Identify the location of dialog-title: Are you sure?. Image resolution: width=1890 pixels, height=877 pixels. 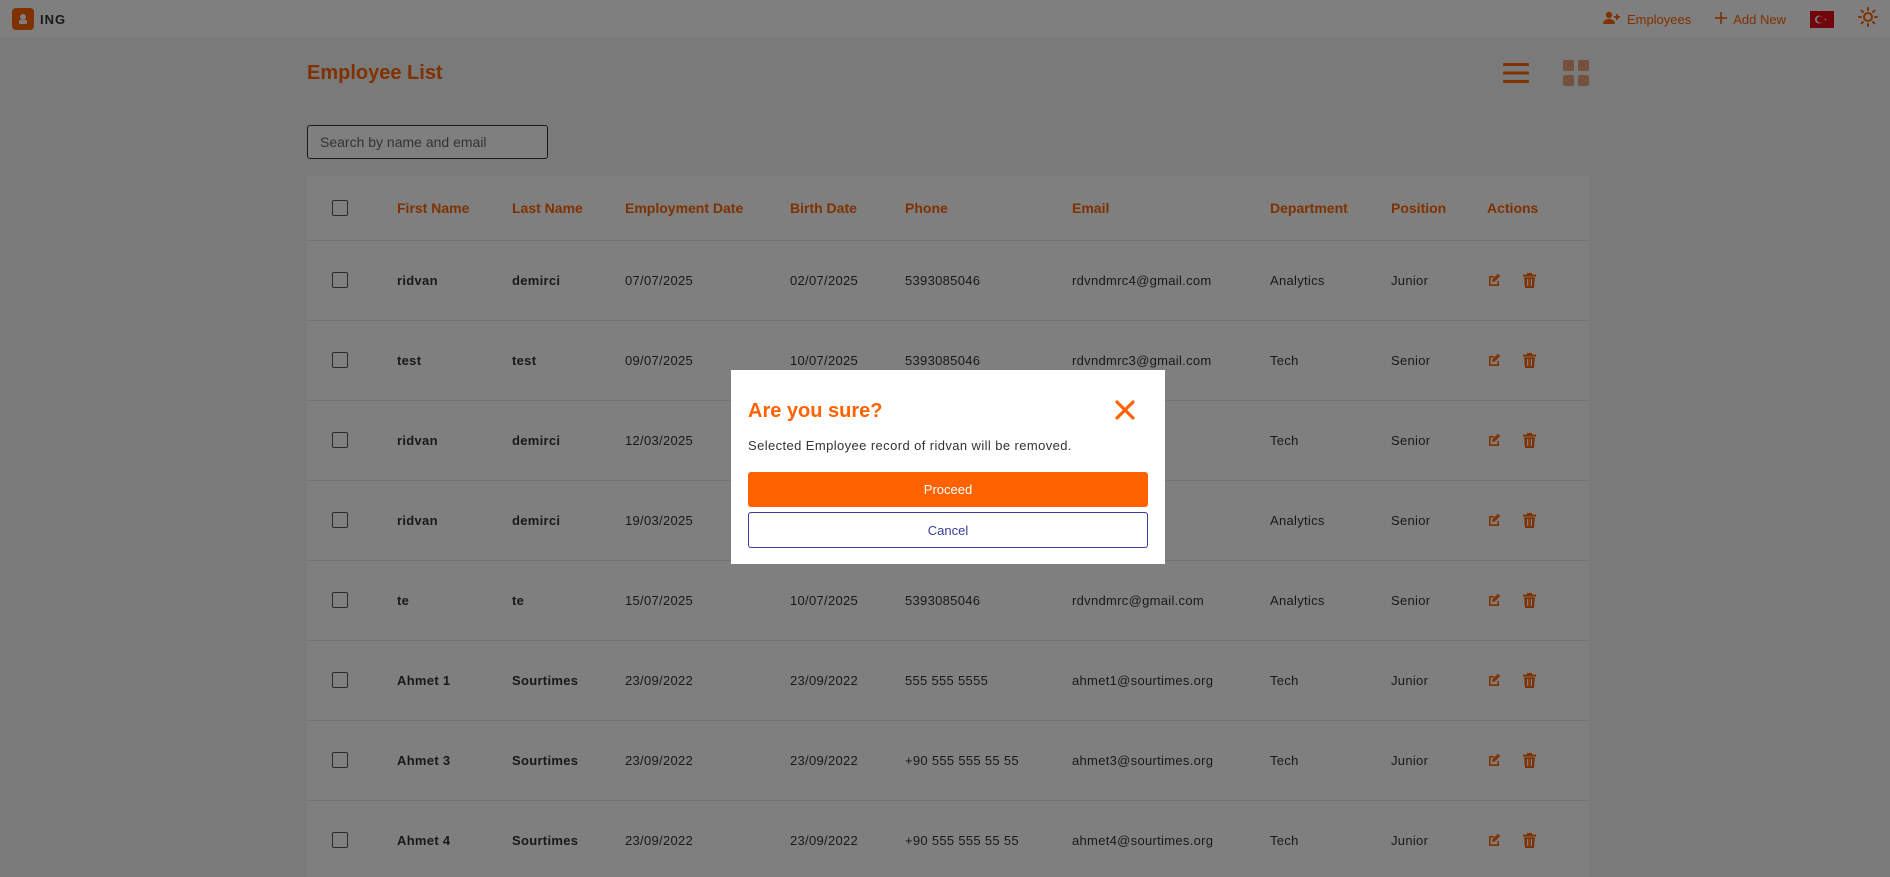
(815, 411).